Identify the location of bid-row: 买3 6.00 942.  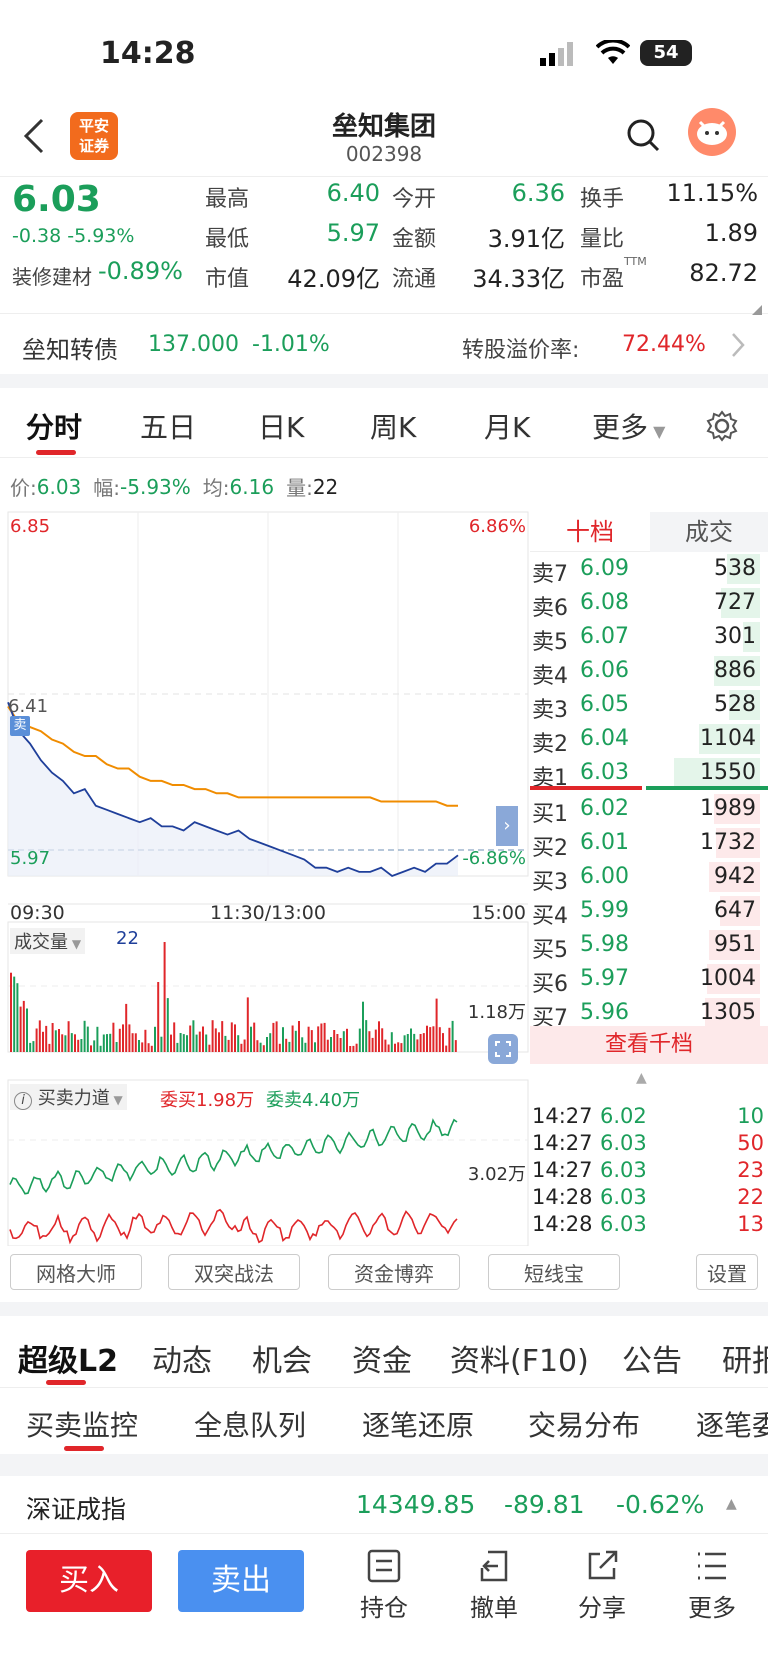
(649, 877).